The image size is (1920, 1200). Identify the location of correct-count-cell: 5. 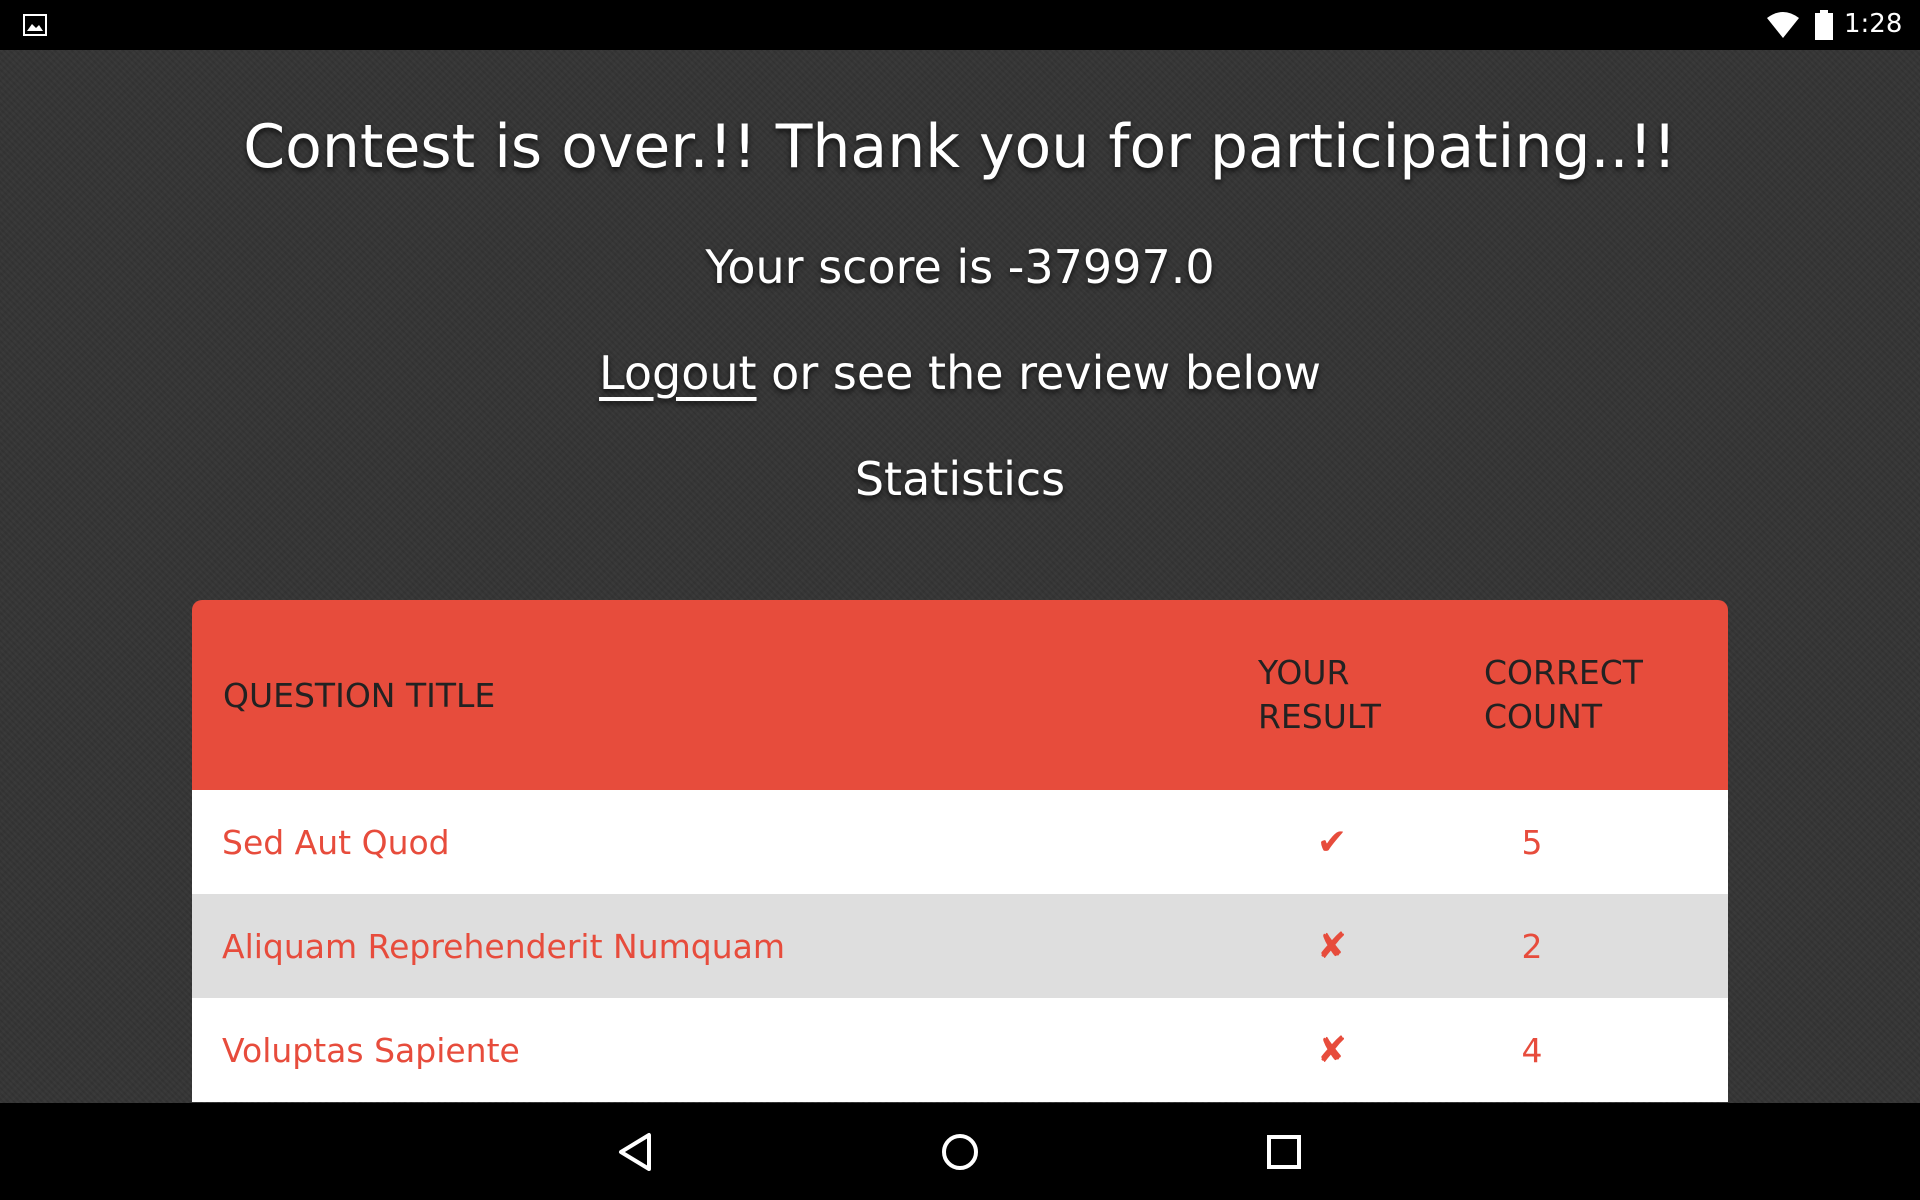
(1532, 842).